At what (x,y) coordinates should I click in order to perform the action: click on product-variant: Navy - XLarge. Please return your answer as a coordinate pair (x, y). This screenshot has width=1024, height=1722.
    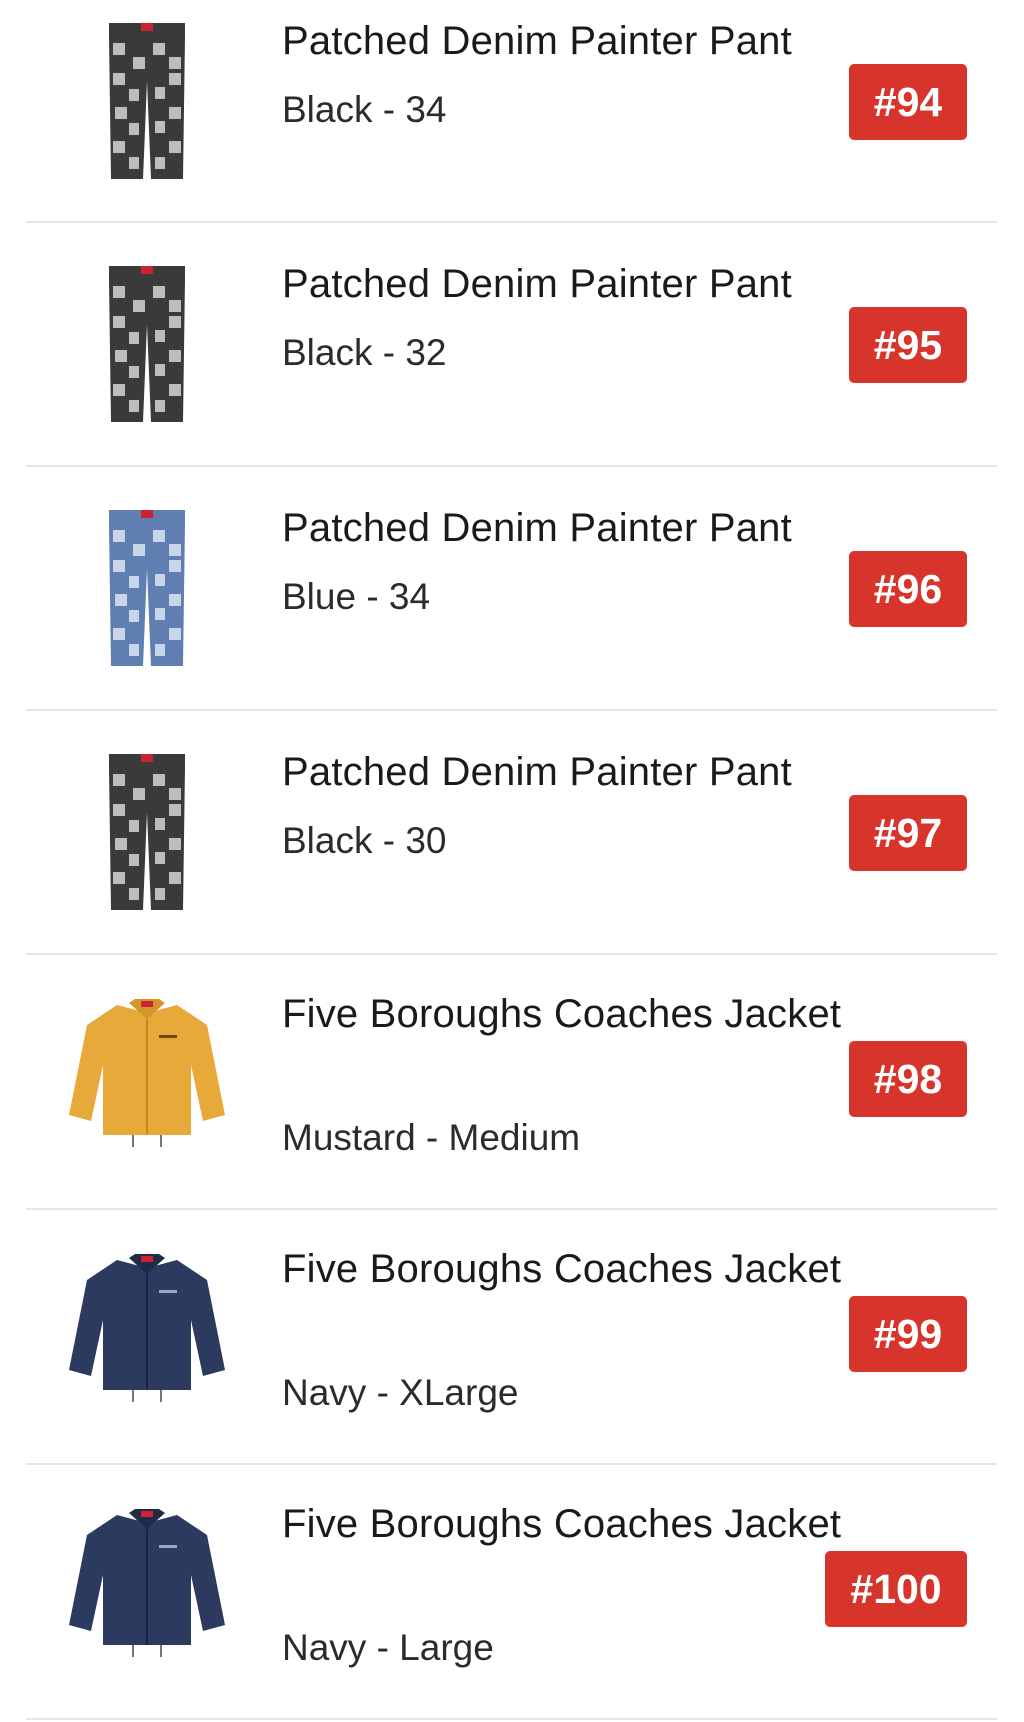
    Looking at the image, I should click on (400, 1392).